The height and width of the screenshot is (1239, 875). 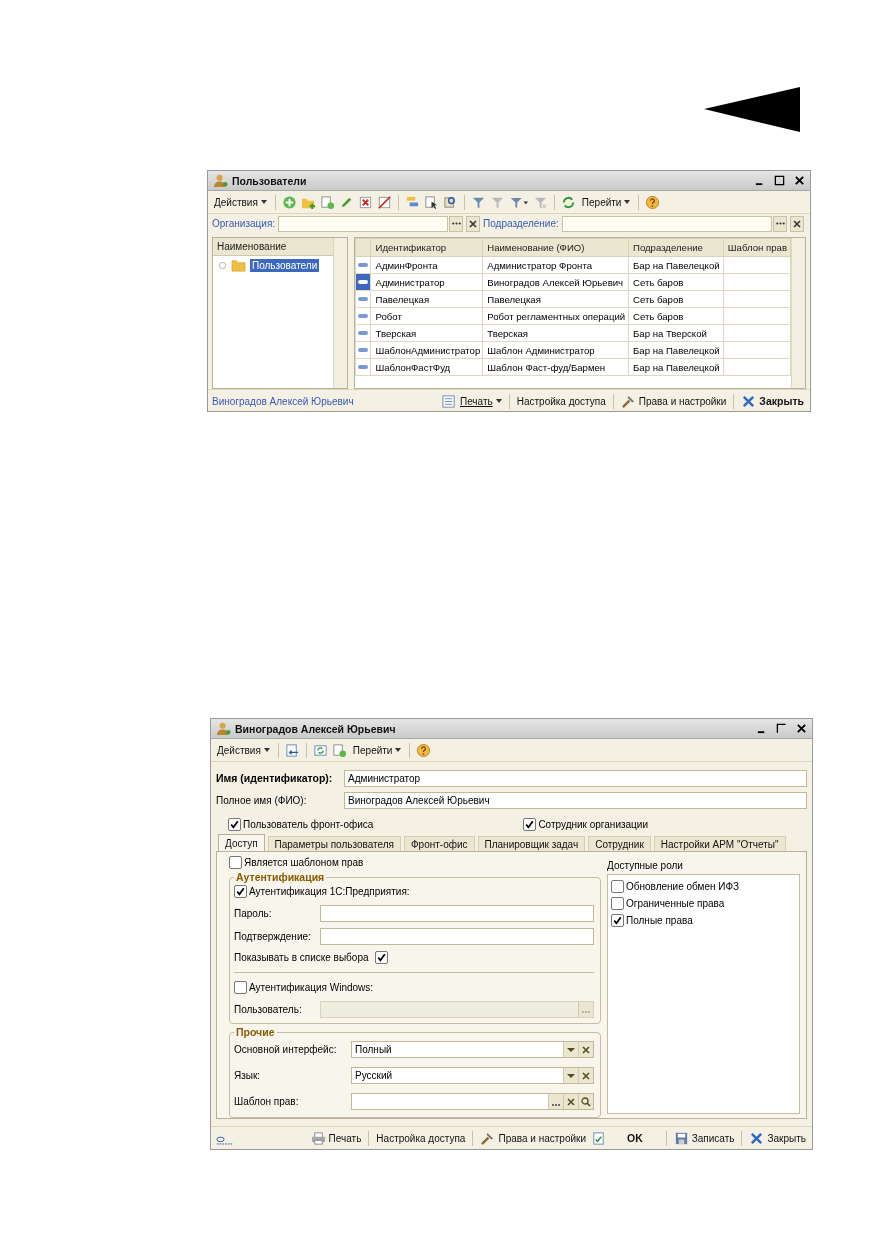 What do you see at coordinates (472, 1101) in the screenshot?
I see `select-field` at bounding box center [472, 1101].